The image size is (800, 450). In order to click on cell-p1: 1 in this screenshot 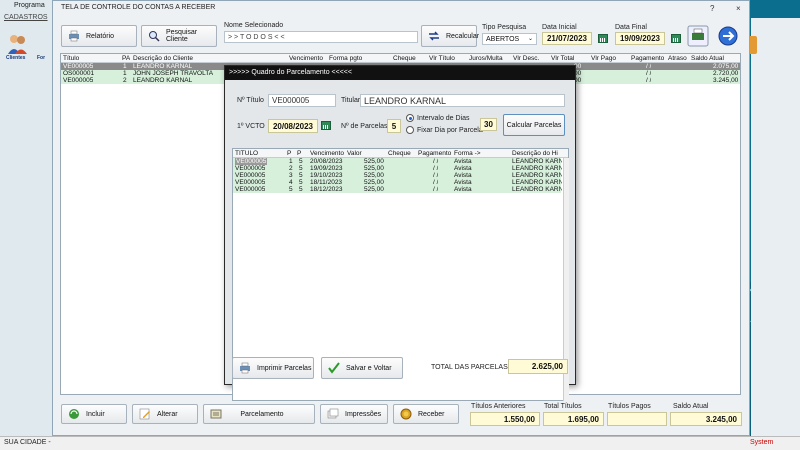, I will do `click(291, 161)`.